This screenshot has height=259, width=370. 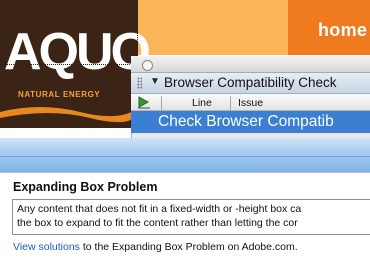 What do you see at coordinates (59, 94) in the screenshot?
I see `logo-tagline: NATURAL ENERGY` at bounding box center [59, 94].